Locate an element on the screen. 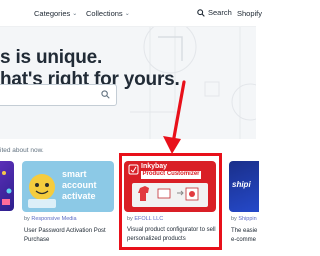  app-search-input is located at coordinates (50, 96).